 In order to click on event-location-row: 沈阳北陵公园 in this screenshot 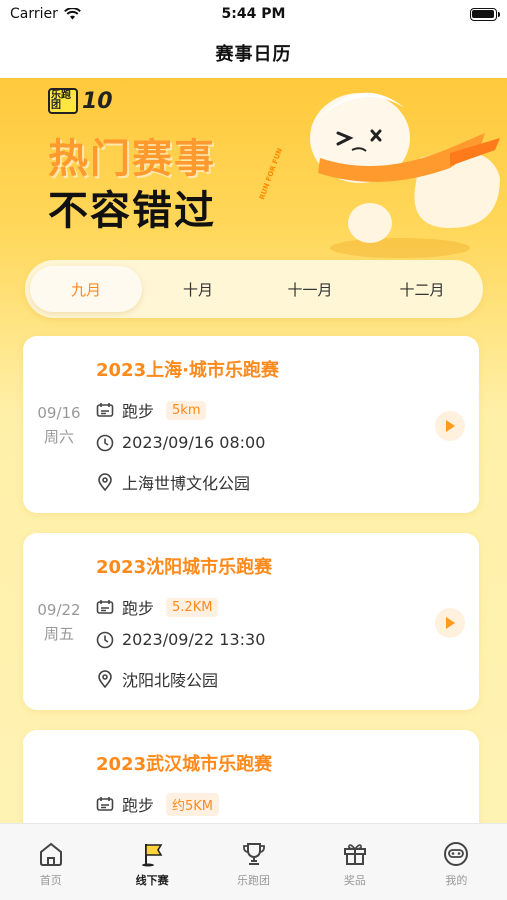, I will do `click(157, 679)`.